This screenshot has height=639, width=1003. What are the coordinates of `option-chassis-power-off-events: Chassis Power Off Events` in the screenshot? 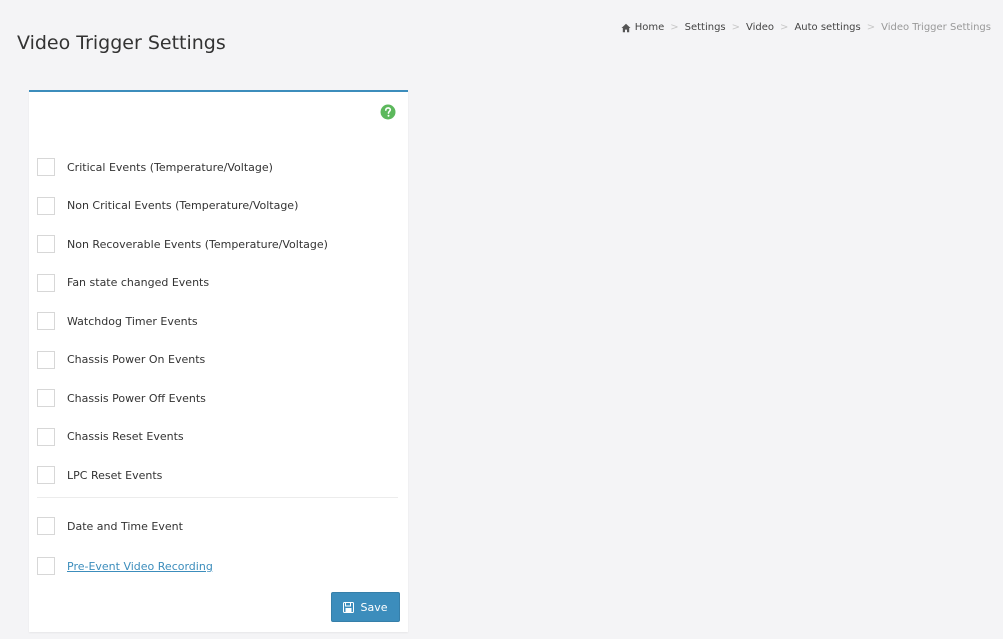 It's located at (217, 398).